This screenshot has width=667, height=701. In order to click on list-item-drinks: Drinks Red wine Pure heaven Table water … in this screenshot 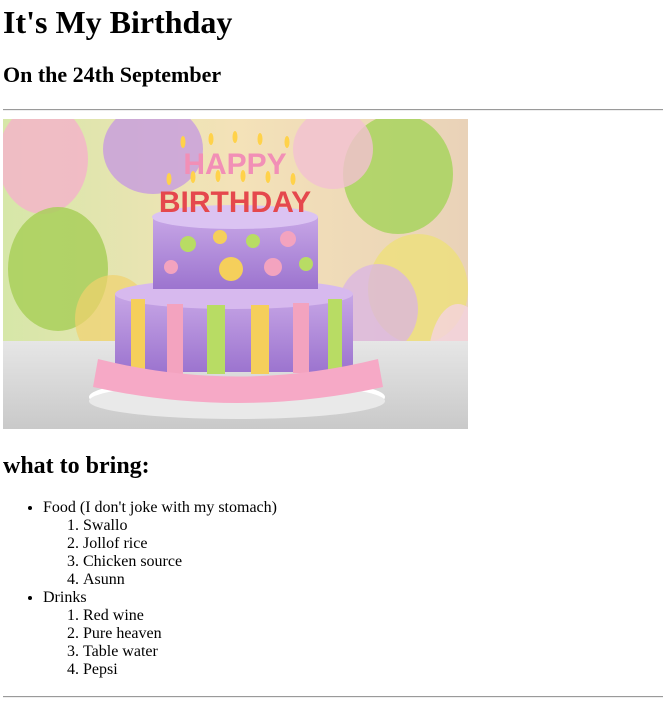, I will do `click(353, 634)`.